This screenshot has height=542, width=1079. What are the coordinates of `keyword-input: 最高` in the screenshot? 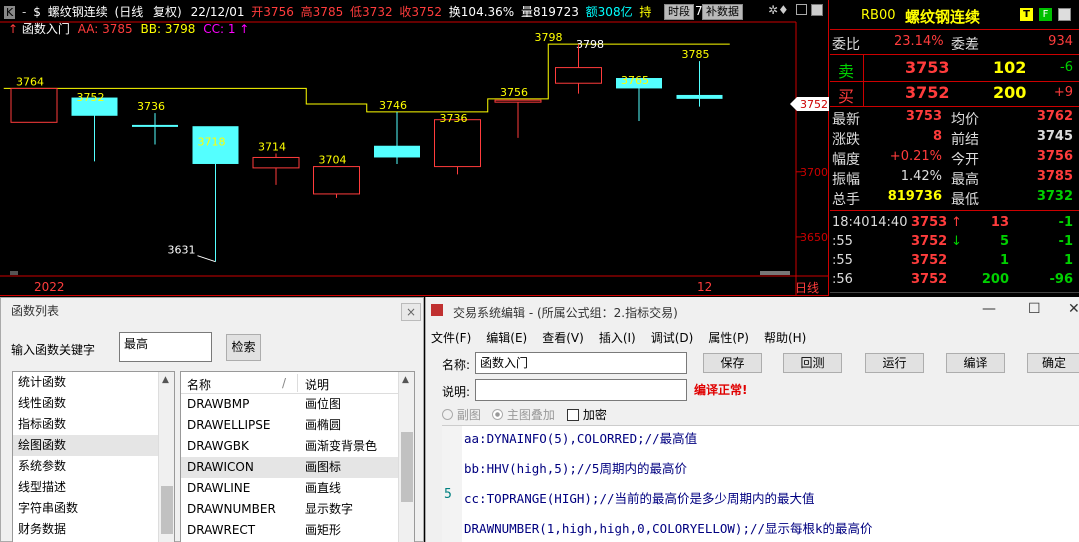 It's located at (165, 347).